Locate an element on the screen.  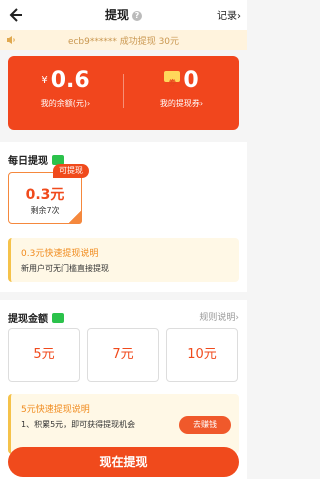
daily-tip-title: 0.3元快速提现说明 is located at coordinates (60, 254).